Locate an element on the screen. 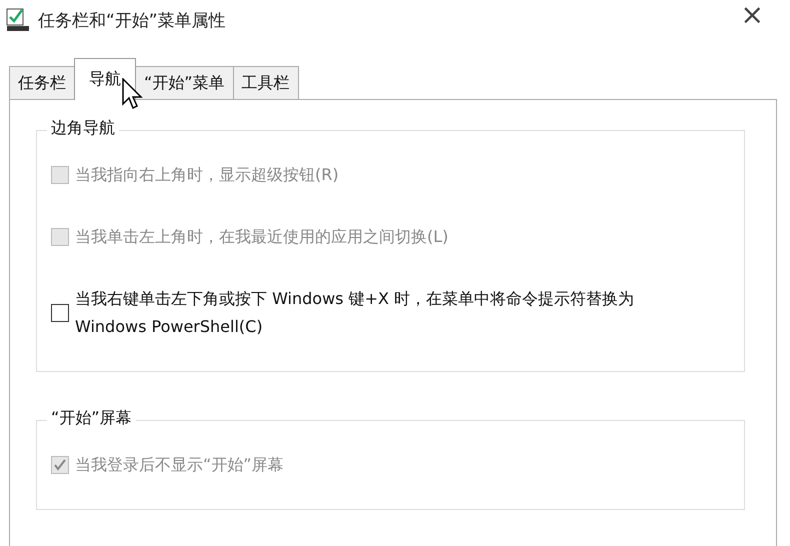  app-icon is located at coordinates (18, 20).